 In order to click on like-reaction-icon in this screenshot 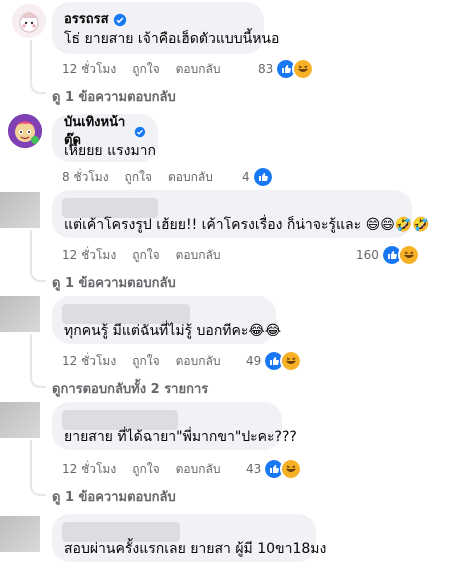, I will do `click(262, 177)`.